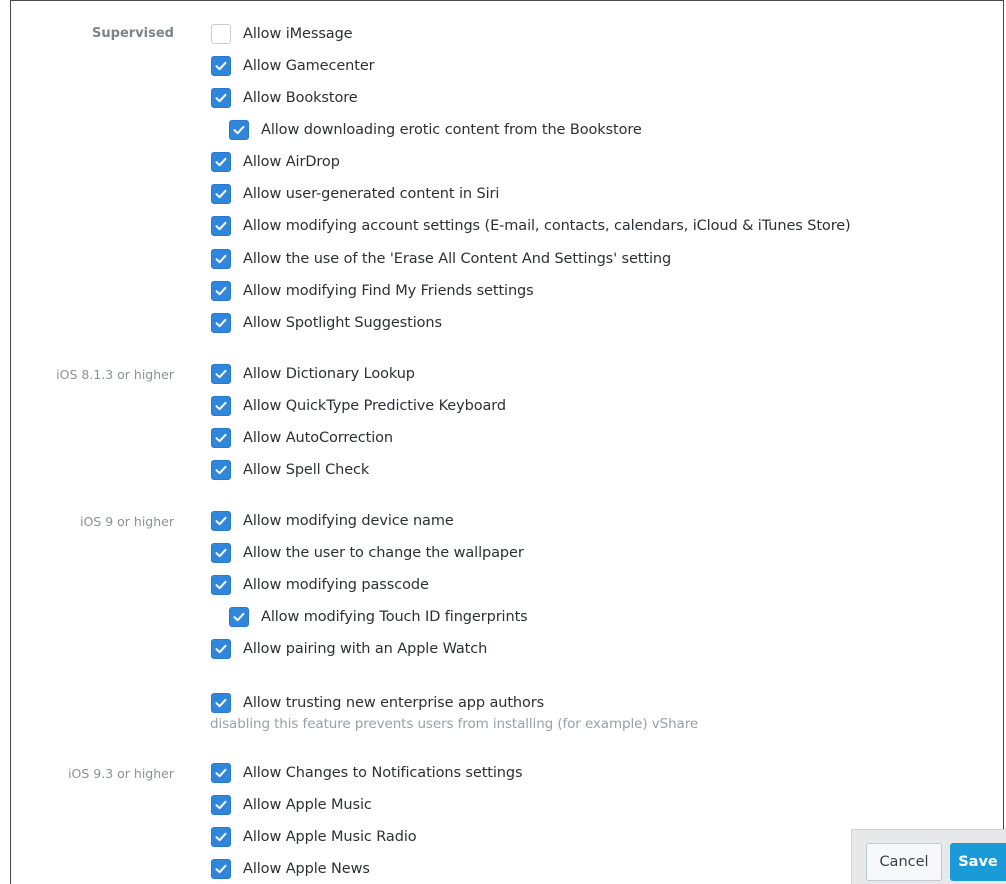 Image resolution: width=1006 pixels, height=884 pixels. What do you see at coordinates (374, 406) in the screenshot?
I see `option-label: Allow QuickType Predictive Keyboard` at bounding box center [374, 406].